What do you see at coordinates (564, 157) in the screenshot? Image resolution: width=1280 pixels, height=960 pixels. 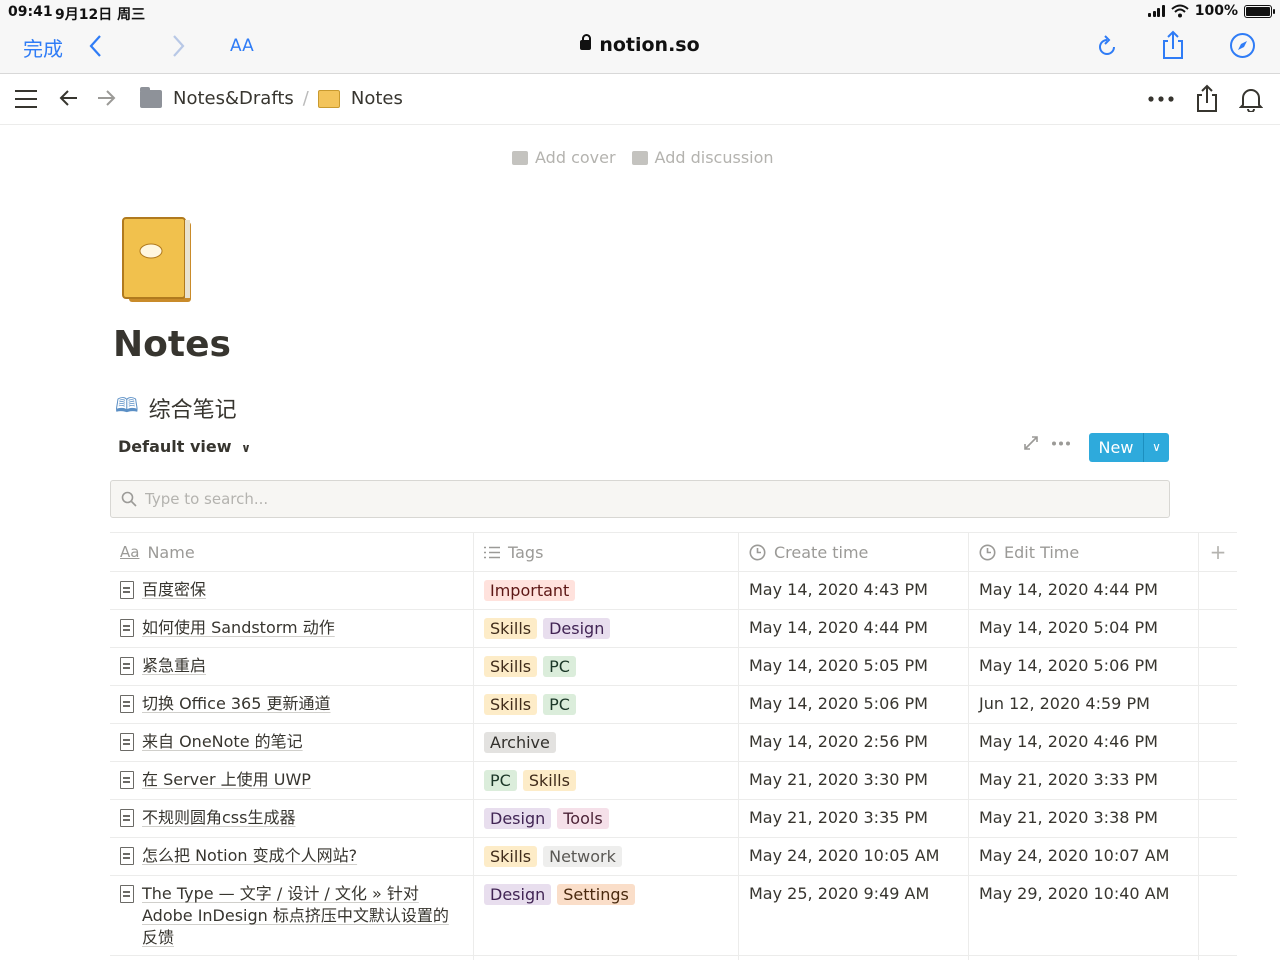 I see `add-cover-button: Add cover` at bounding box center [564, 157].